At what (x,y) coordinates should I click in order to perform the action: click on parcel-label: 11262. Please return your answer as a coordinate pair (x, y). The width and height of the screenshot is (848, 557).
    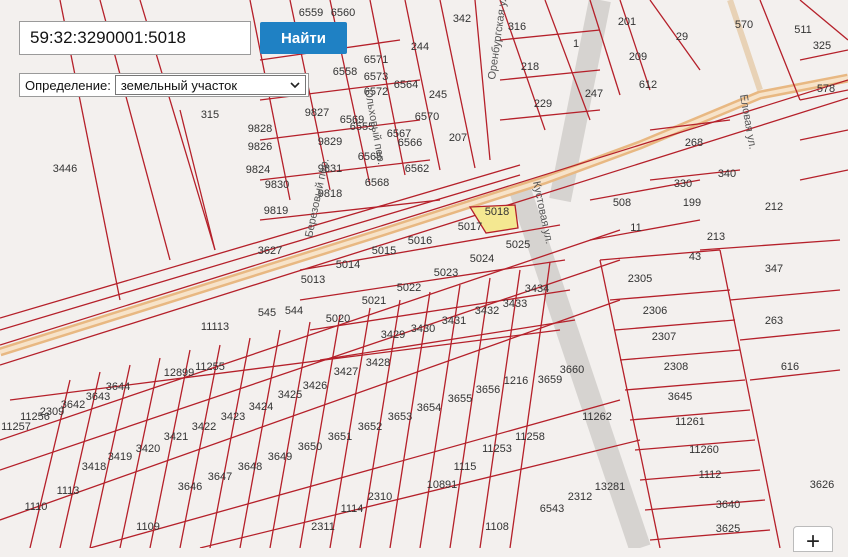
    Looking at the image, I should click on (597, 417).